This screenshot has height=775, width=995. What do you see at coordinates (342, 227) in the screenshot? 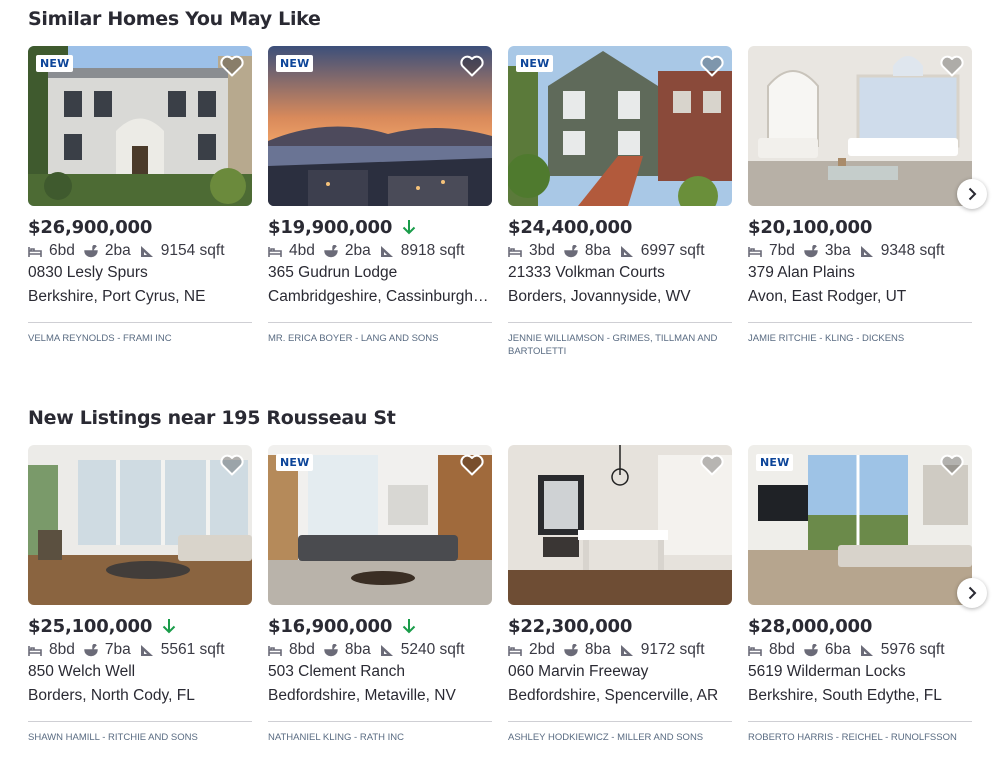
I see `price-row: $19,900,000` at bounding box center [342, 227].